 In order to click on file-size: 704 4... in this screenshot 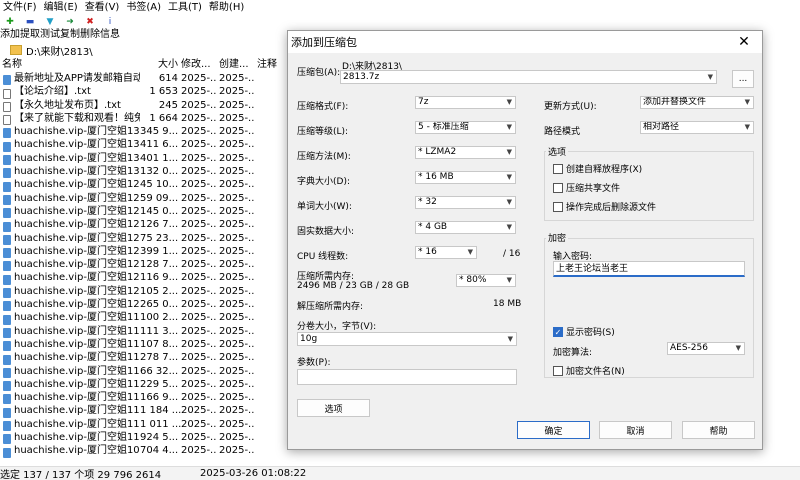, I will do `click(159, 451)`.